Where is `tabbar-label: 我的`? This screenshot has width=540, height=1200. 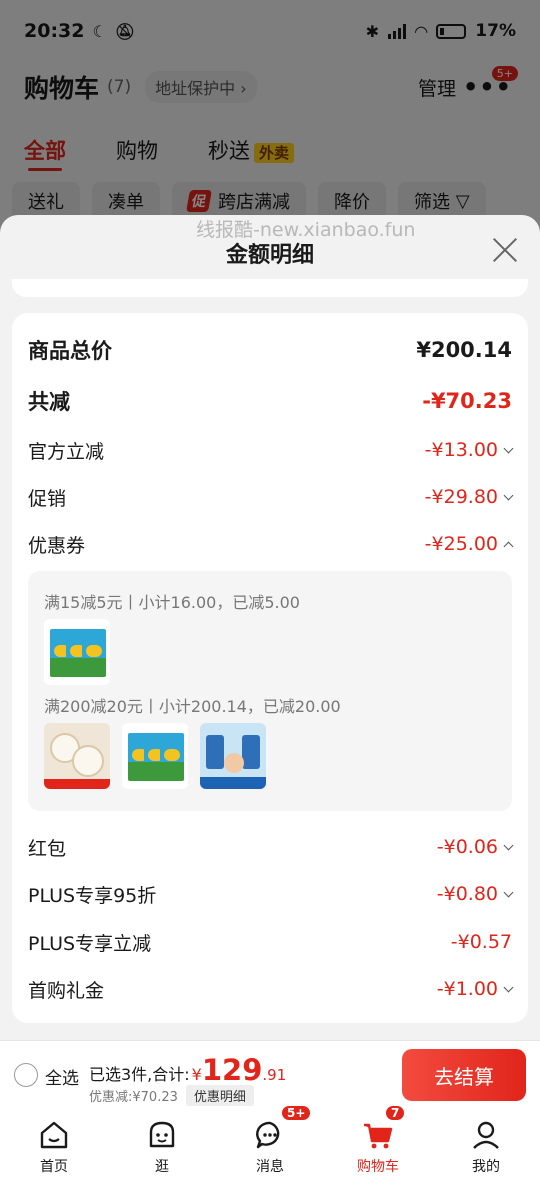 tabbar-label: 我的 is located at coordinates (486, 1167).